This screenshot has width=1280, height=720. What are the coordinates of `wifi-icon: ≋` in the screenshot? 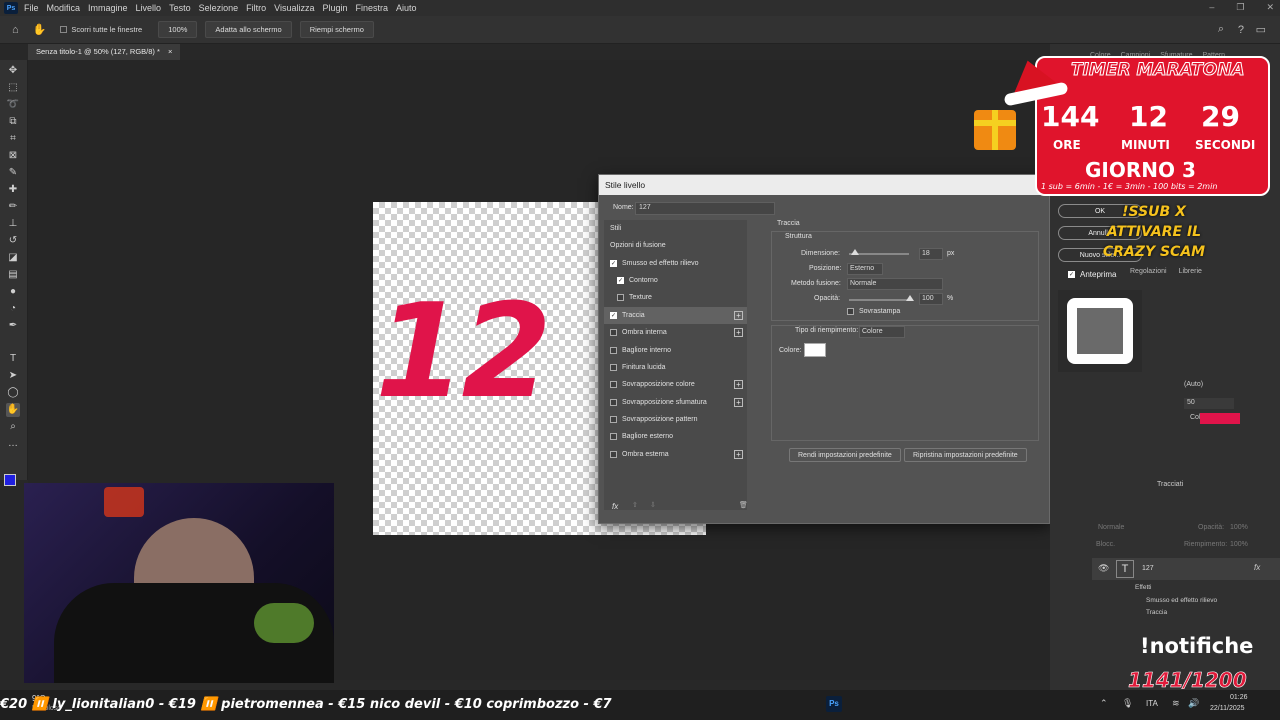 It's located at (1176, 703).